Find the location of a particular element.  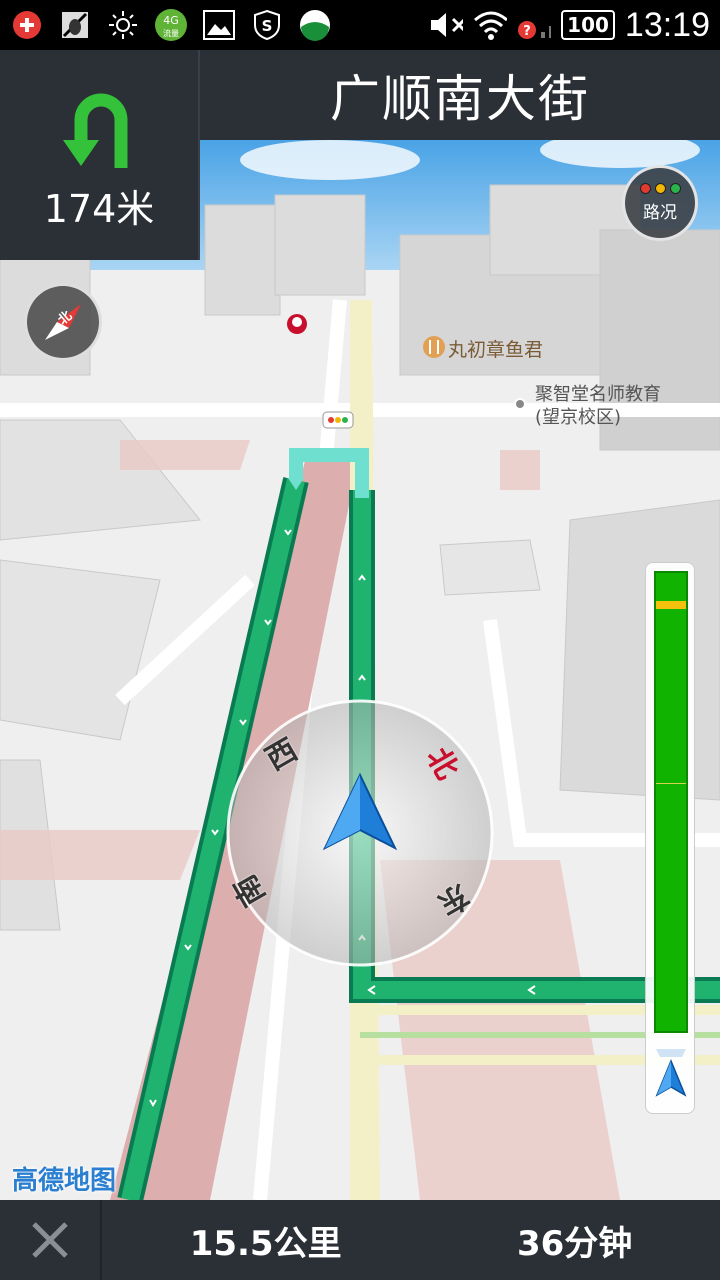

turn-distance: 174米 is located at coordinates (99, 209).